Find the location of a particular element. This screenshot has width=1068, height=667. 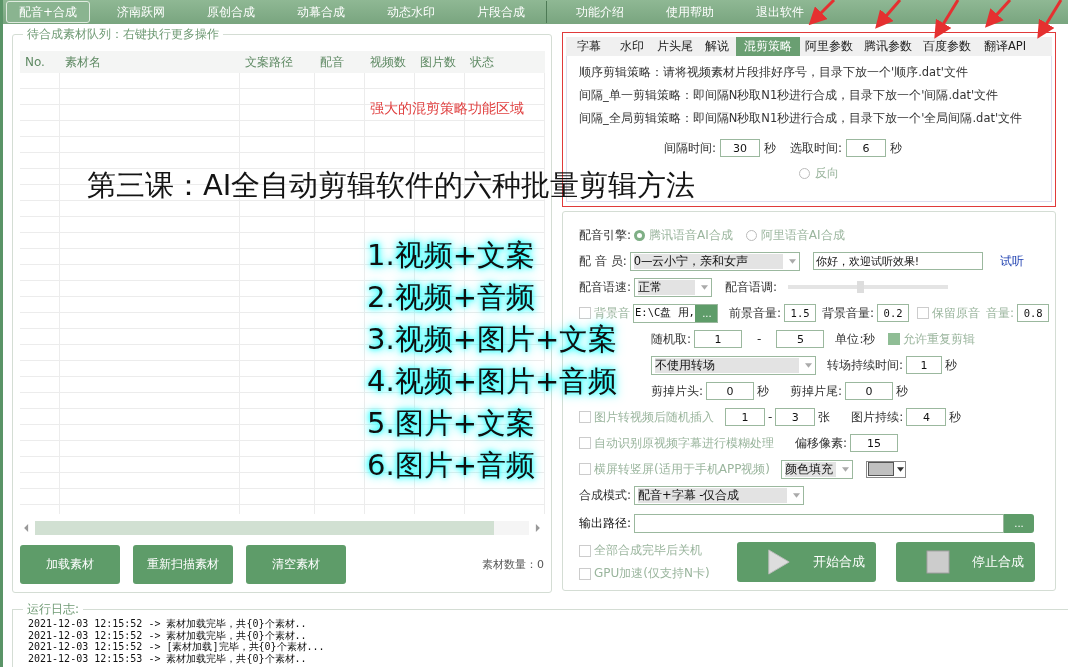

range-dash: - is located at coordinates (759, 339).